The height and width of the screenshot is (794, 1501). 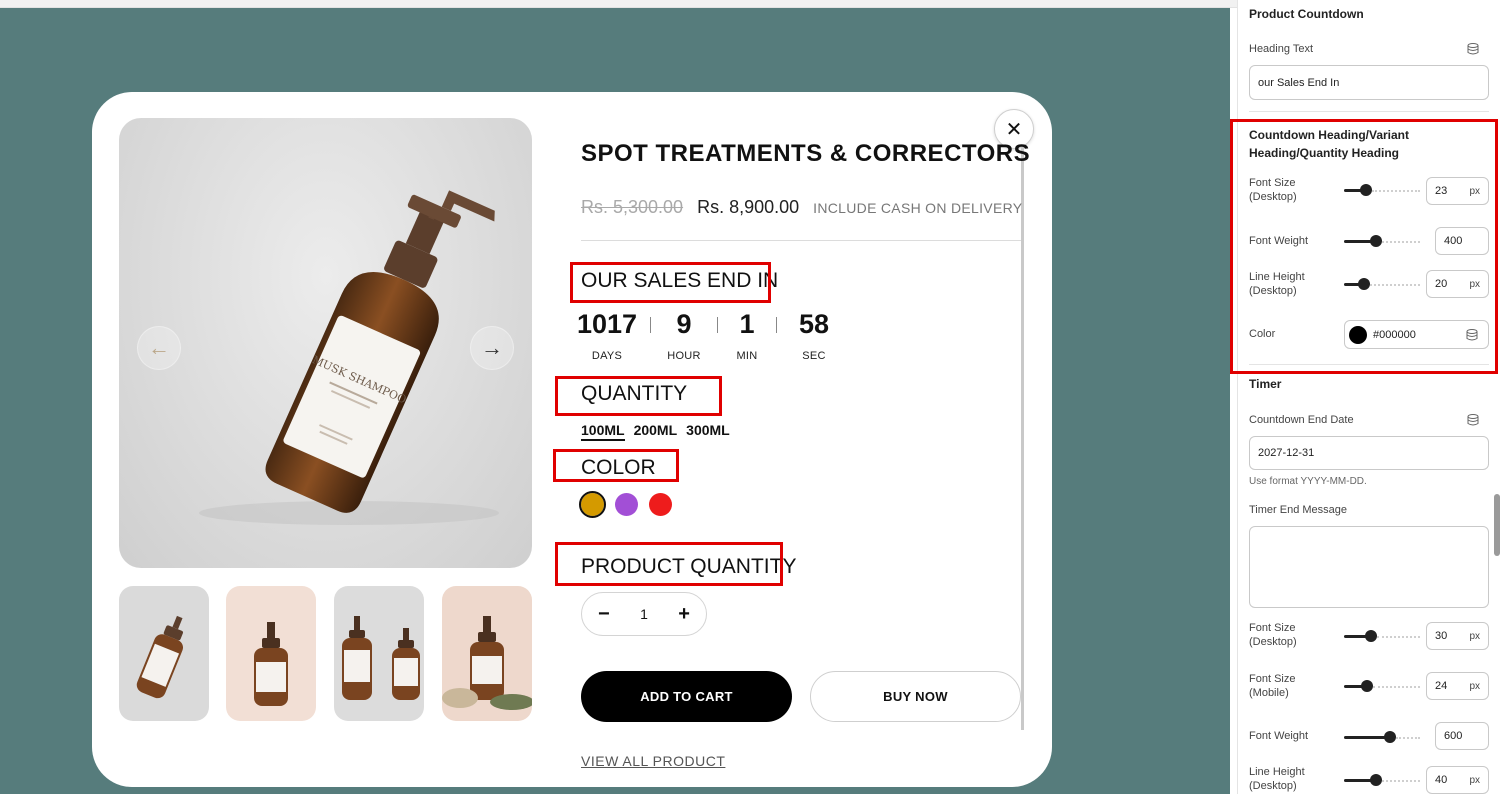 What do you see at coordinates (1272, 686) in the screenshot?
I see `timer-font-size-mobile-label: Font Size (Mobile)` at bounding box center [1272, 686].